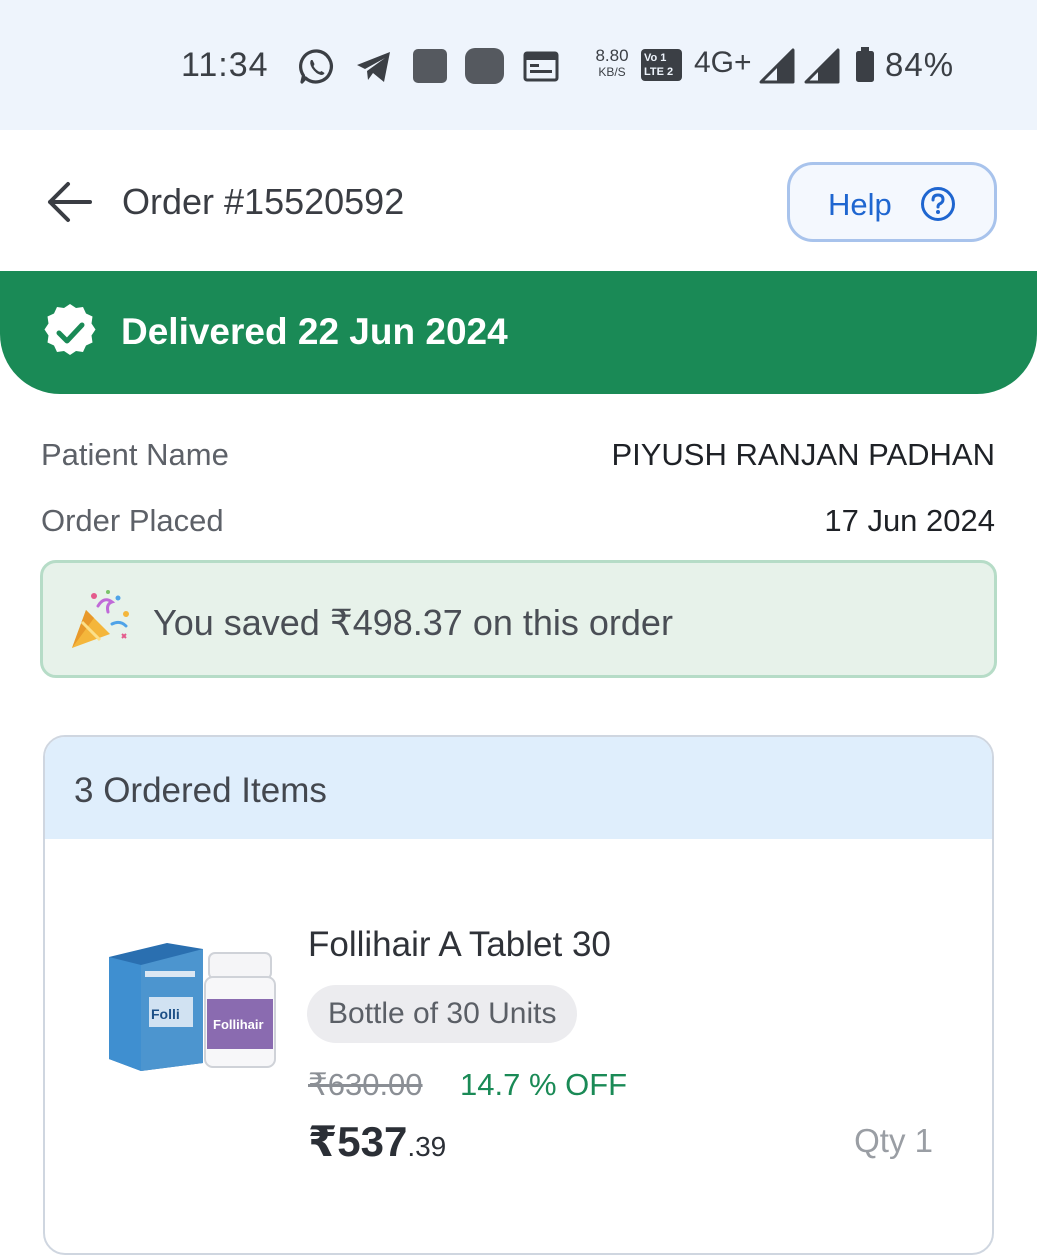  Describe the element at coordinates (777, 66) in the screenshot. I see `signal-sim1-icon` at that location.